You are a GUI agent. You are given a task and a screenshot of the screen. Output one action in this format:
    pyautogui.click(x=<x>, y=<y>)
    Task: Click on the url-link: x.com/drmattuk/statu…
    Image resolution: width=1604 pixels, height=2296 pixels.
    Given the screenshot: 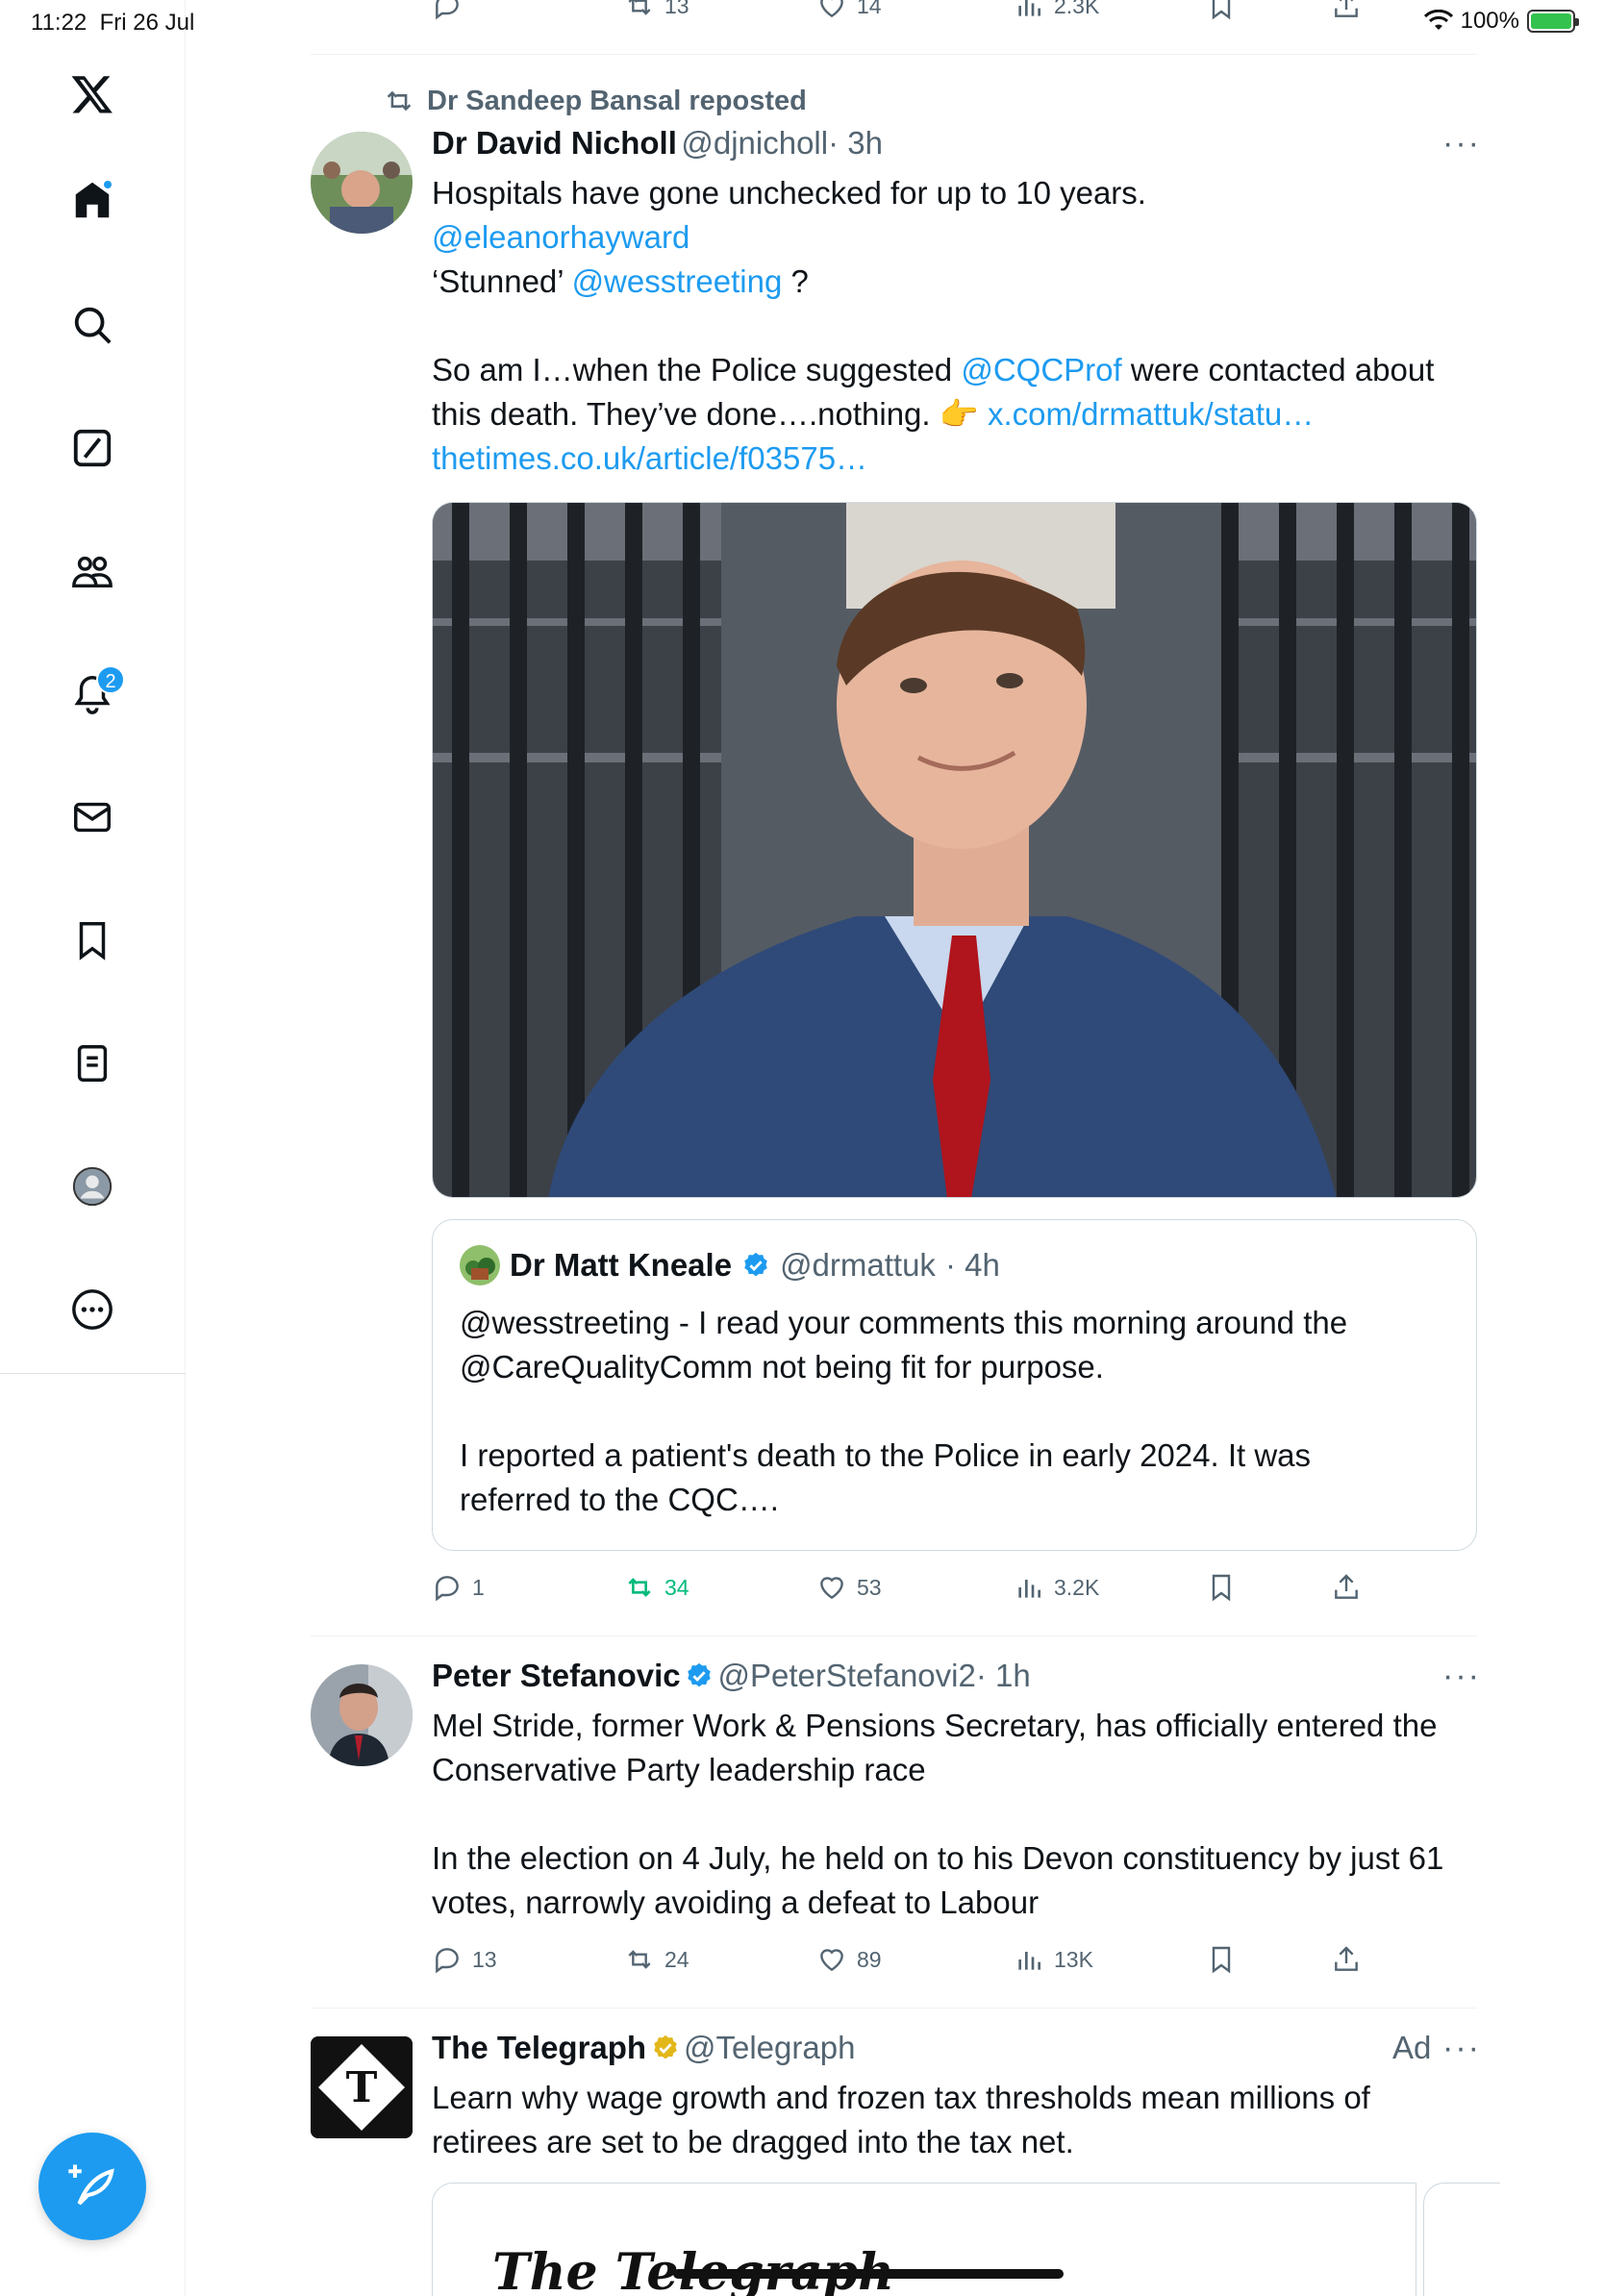 What is the action you would take?
    pyautogui.click(x=1151, y=414)
    